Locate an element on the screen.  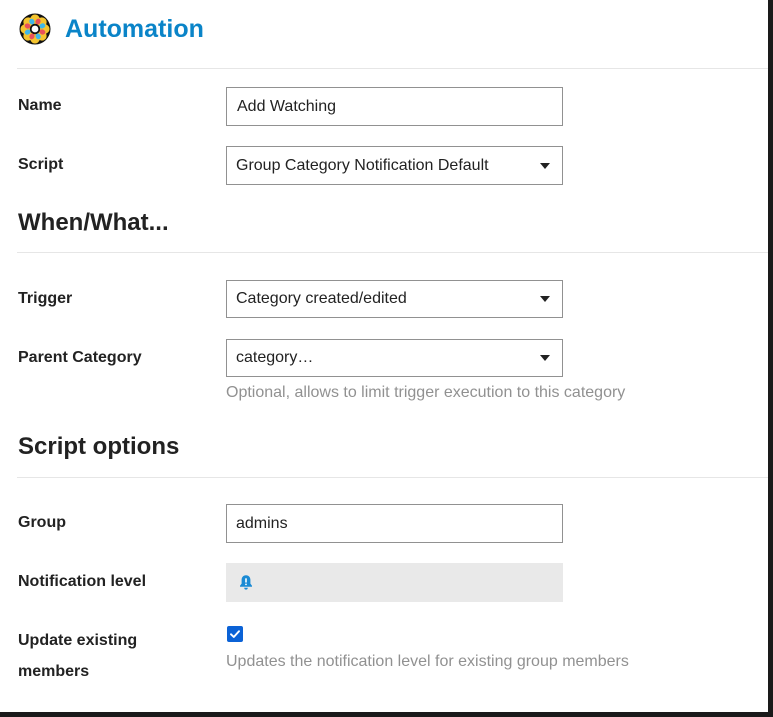
trigger-select-value: Category created/edited is located at coordinates (321, 298).